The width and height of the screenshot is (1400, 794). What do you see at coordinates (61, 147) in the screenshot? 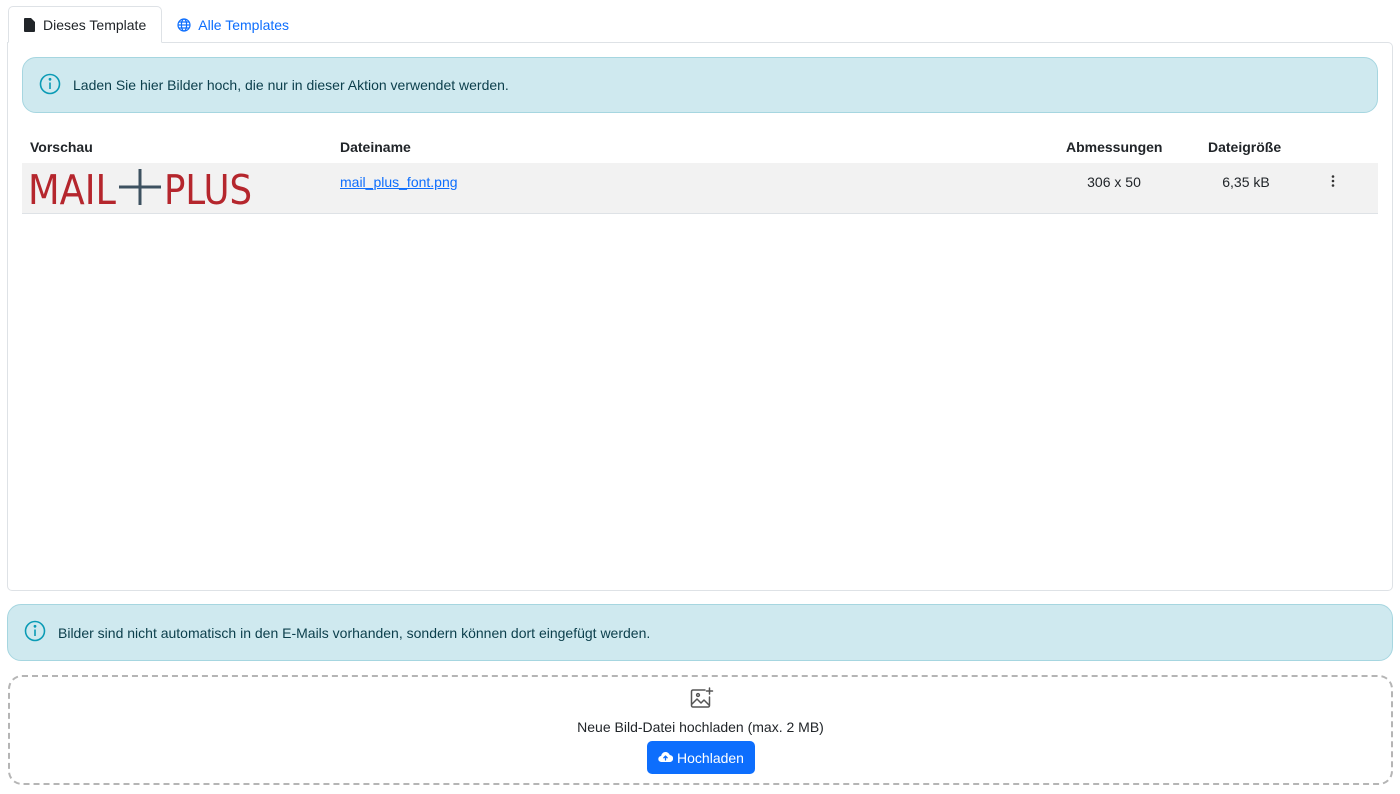
I see `header-preview: Vorschau` at bounding box center [61, 147].